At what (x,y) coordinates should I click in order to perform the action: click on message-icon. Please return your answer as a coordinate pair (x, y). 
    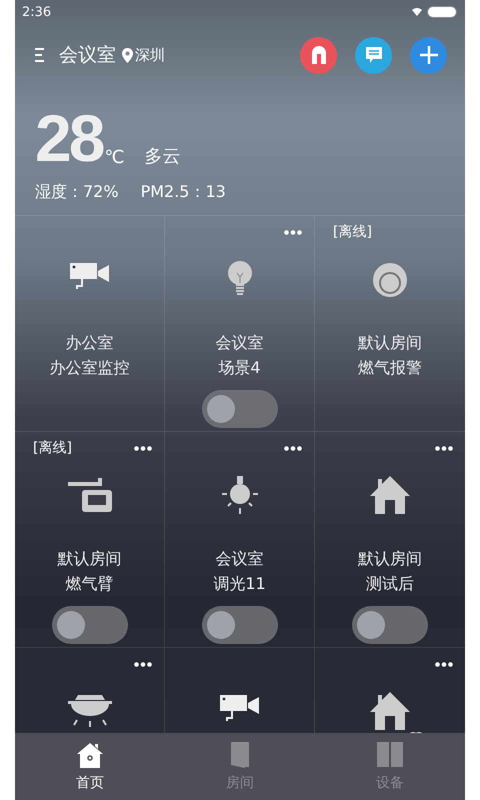
    Looking at the image, I should click on (373, 55).